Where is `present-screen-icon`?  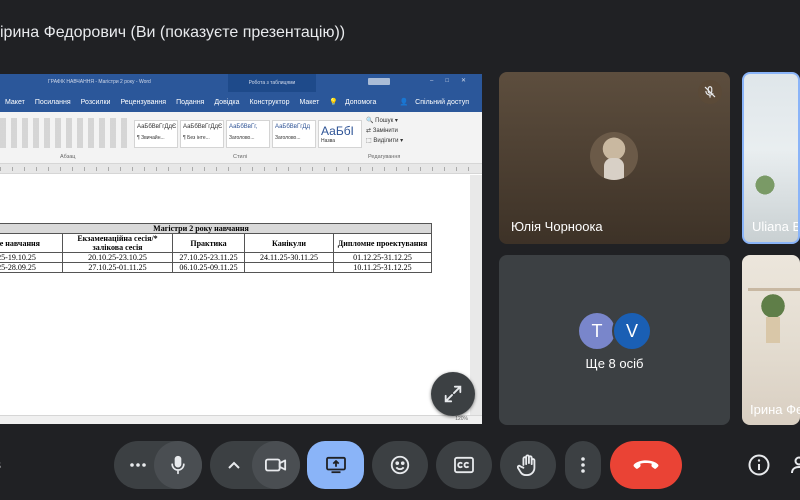 present-screen-icon is located at coordinates (335, 465).